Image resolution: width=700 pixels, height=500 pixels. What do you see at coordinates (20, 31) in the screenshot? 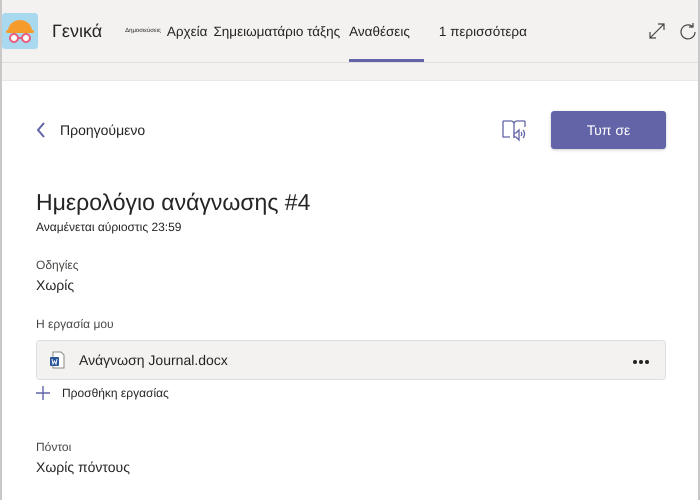
I see `team-avatar` at bounding box center [20, 31].